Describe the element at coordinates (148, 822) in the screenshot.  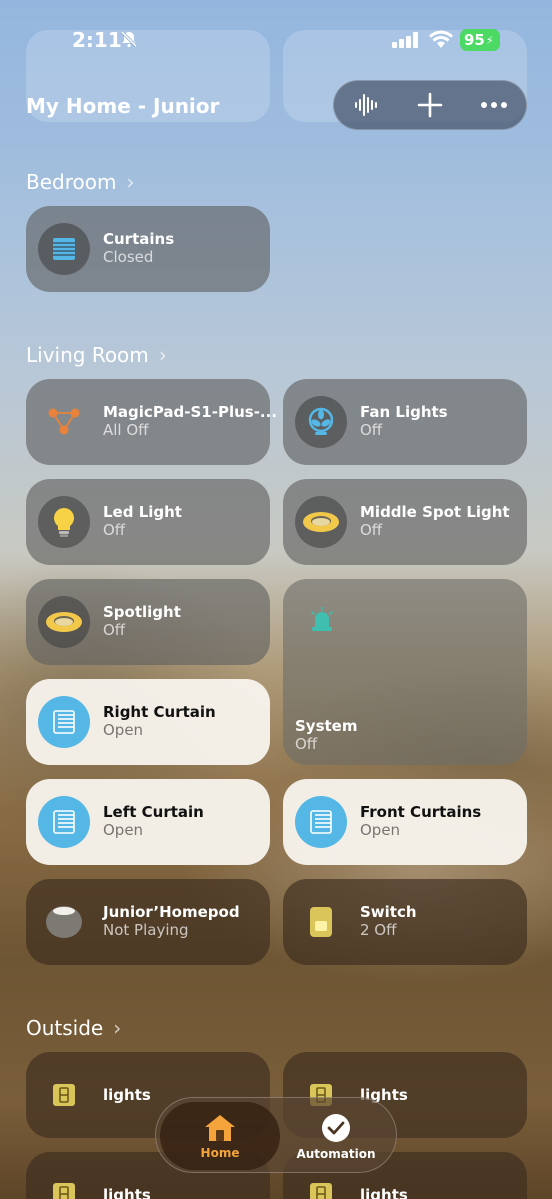
I see `accessory-tile-left-curtain: Left Curtain Open` at that location.